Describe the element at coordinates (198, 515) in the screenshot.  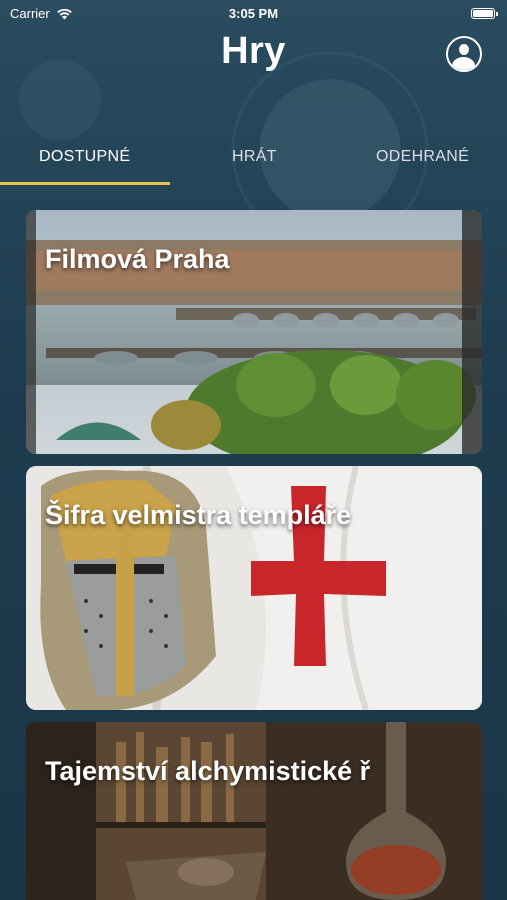
I see `game-title: Šifra velmistra templáře` at that location.